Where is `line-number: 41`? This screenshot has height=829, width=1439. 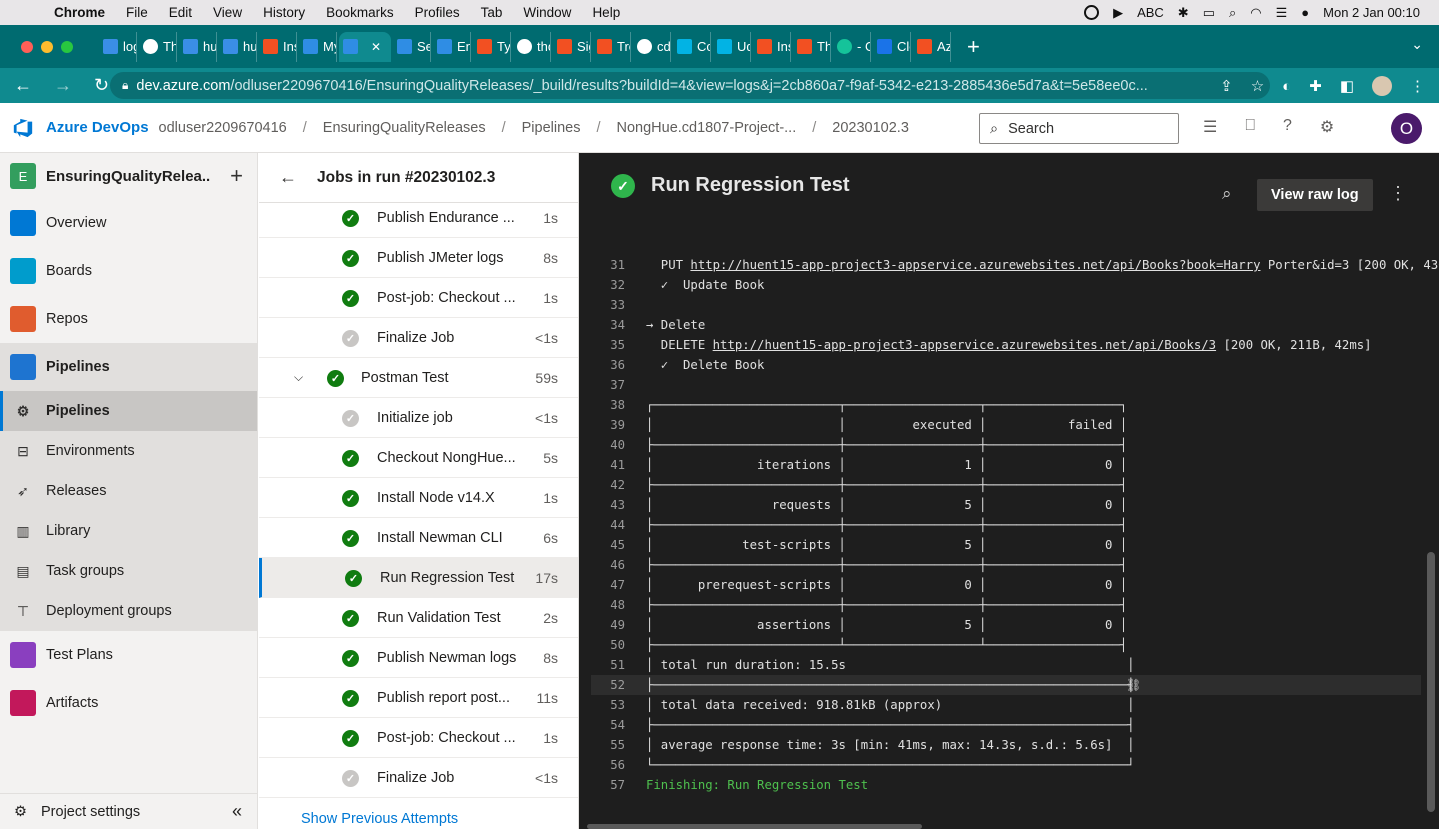
line-number: 41 is located at coordinates (608, 465).